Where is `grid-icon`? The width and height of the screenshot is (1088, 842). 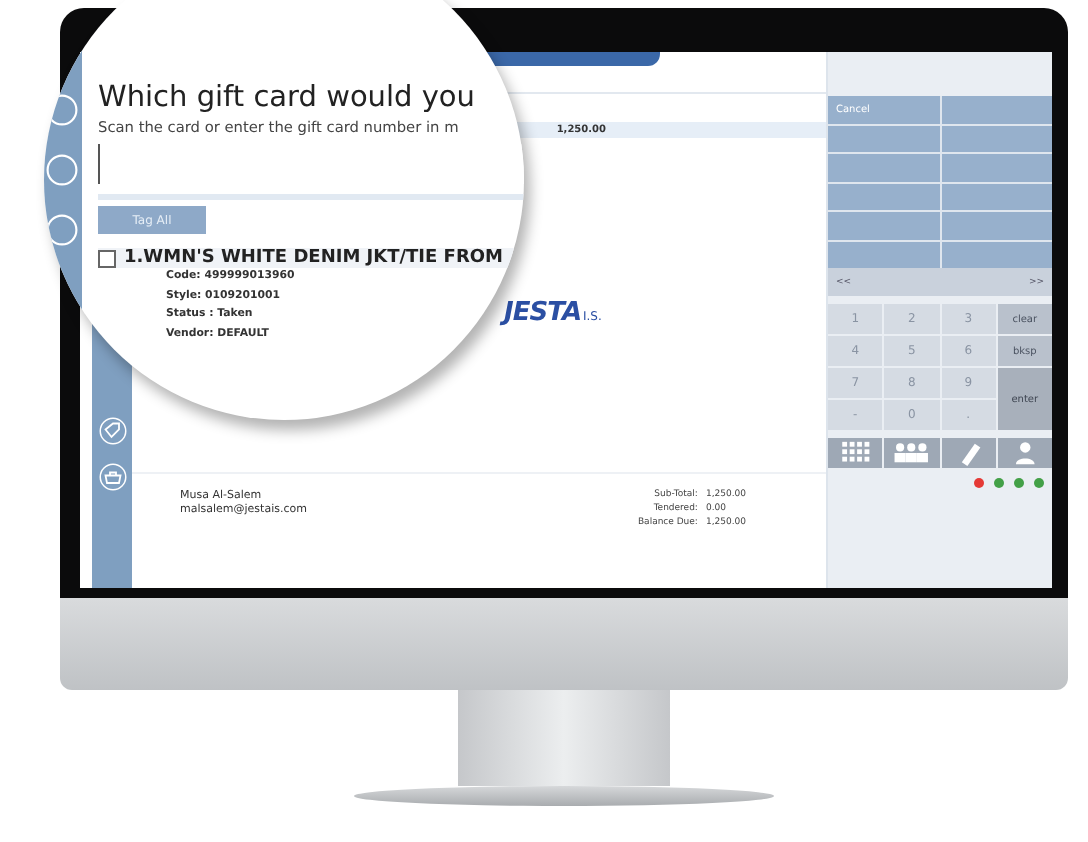 grid-icon is located at coordinates (855, 453).